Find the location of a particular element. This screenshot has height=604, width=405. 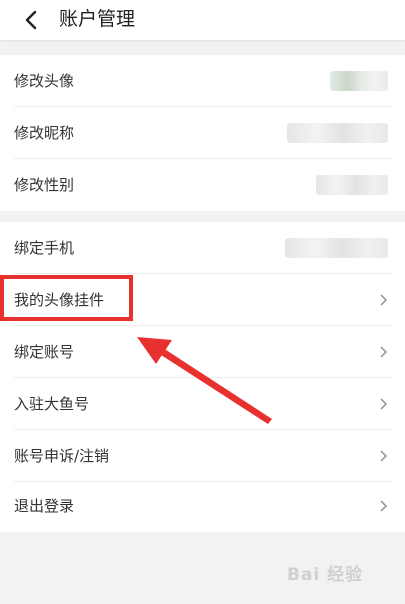

edit-avatar-row: 修改头像 is located at coordinates (202, 81).